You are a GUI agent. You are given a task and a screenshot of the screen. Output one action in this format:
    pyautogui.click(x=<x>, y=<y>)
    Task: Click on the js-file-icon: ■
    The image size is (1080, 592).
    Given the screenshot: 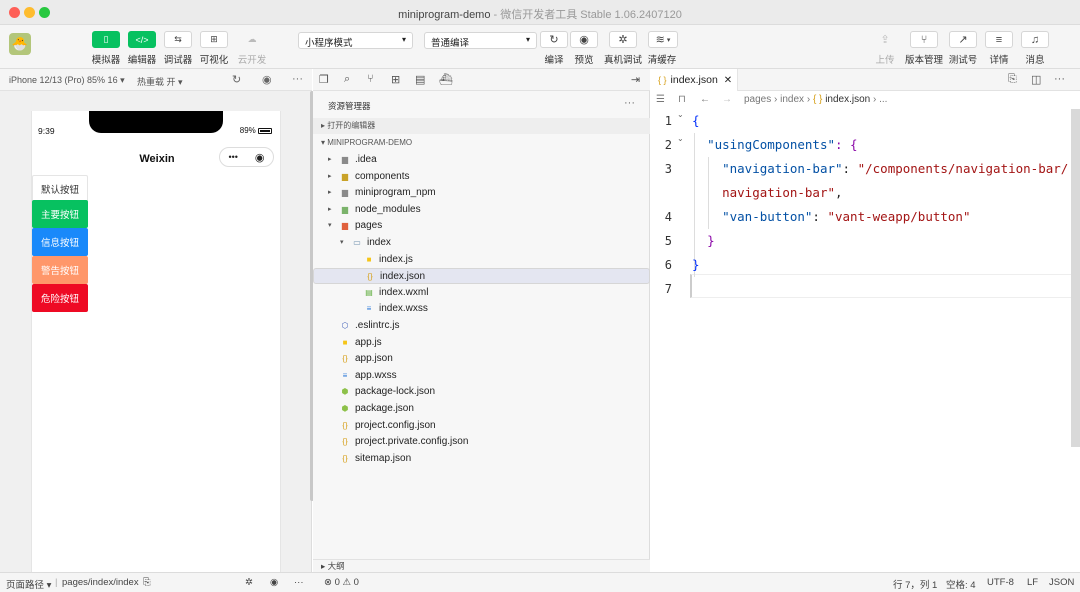 What is the action you would take?
    pyautogui.click(x=345, y=342)
    